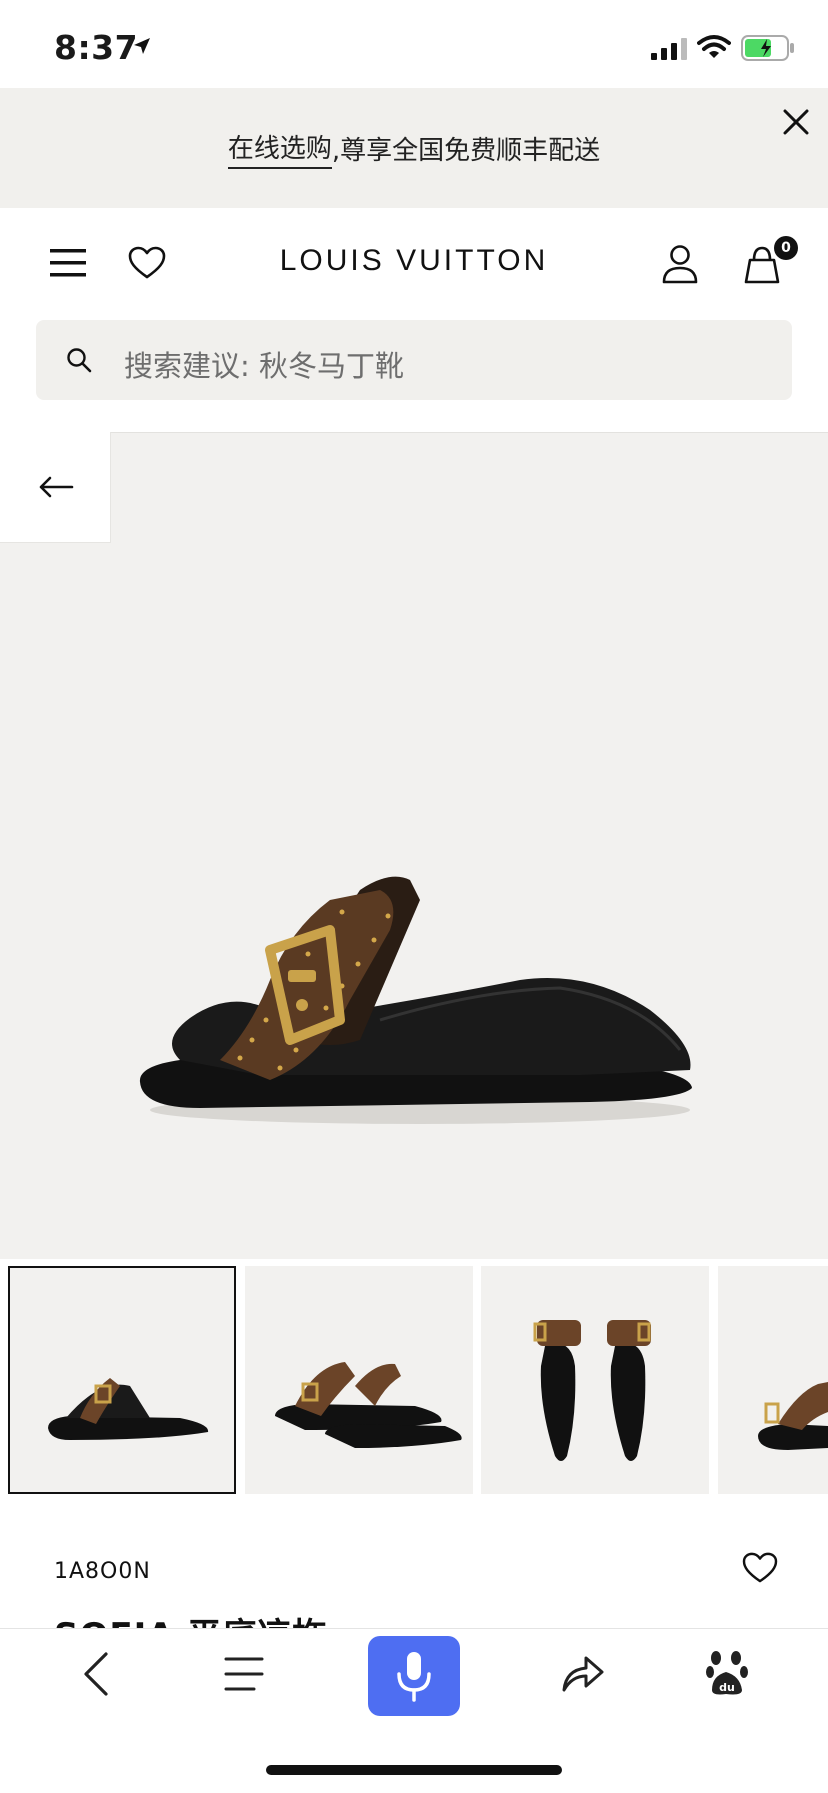 The height and width of the screenshot is (1793, 828). What do you see at coordinates (416, 1000) in the screenshot?
I see `product-shoe-image` at bounding box center [416, 1000].